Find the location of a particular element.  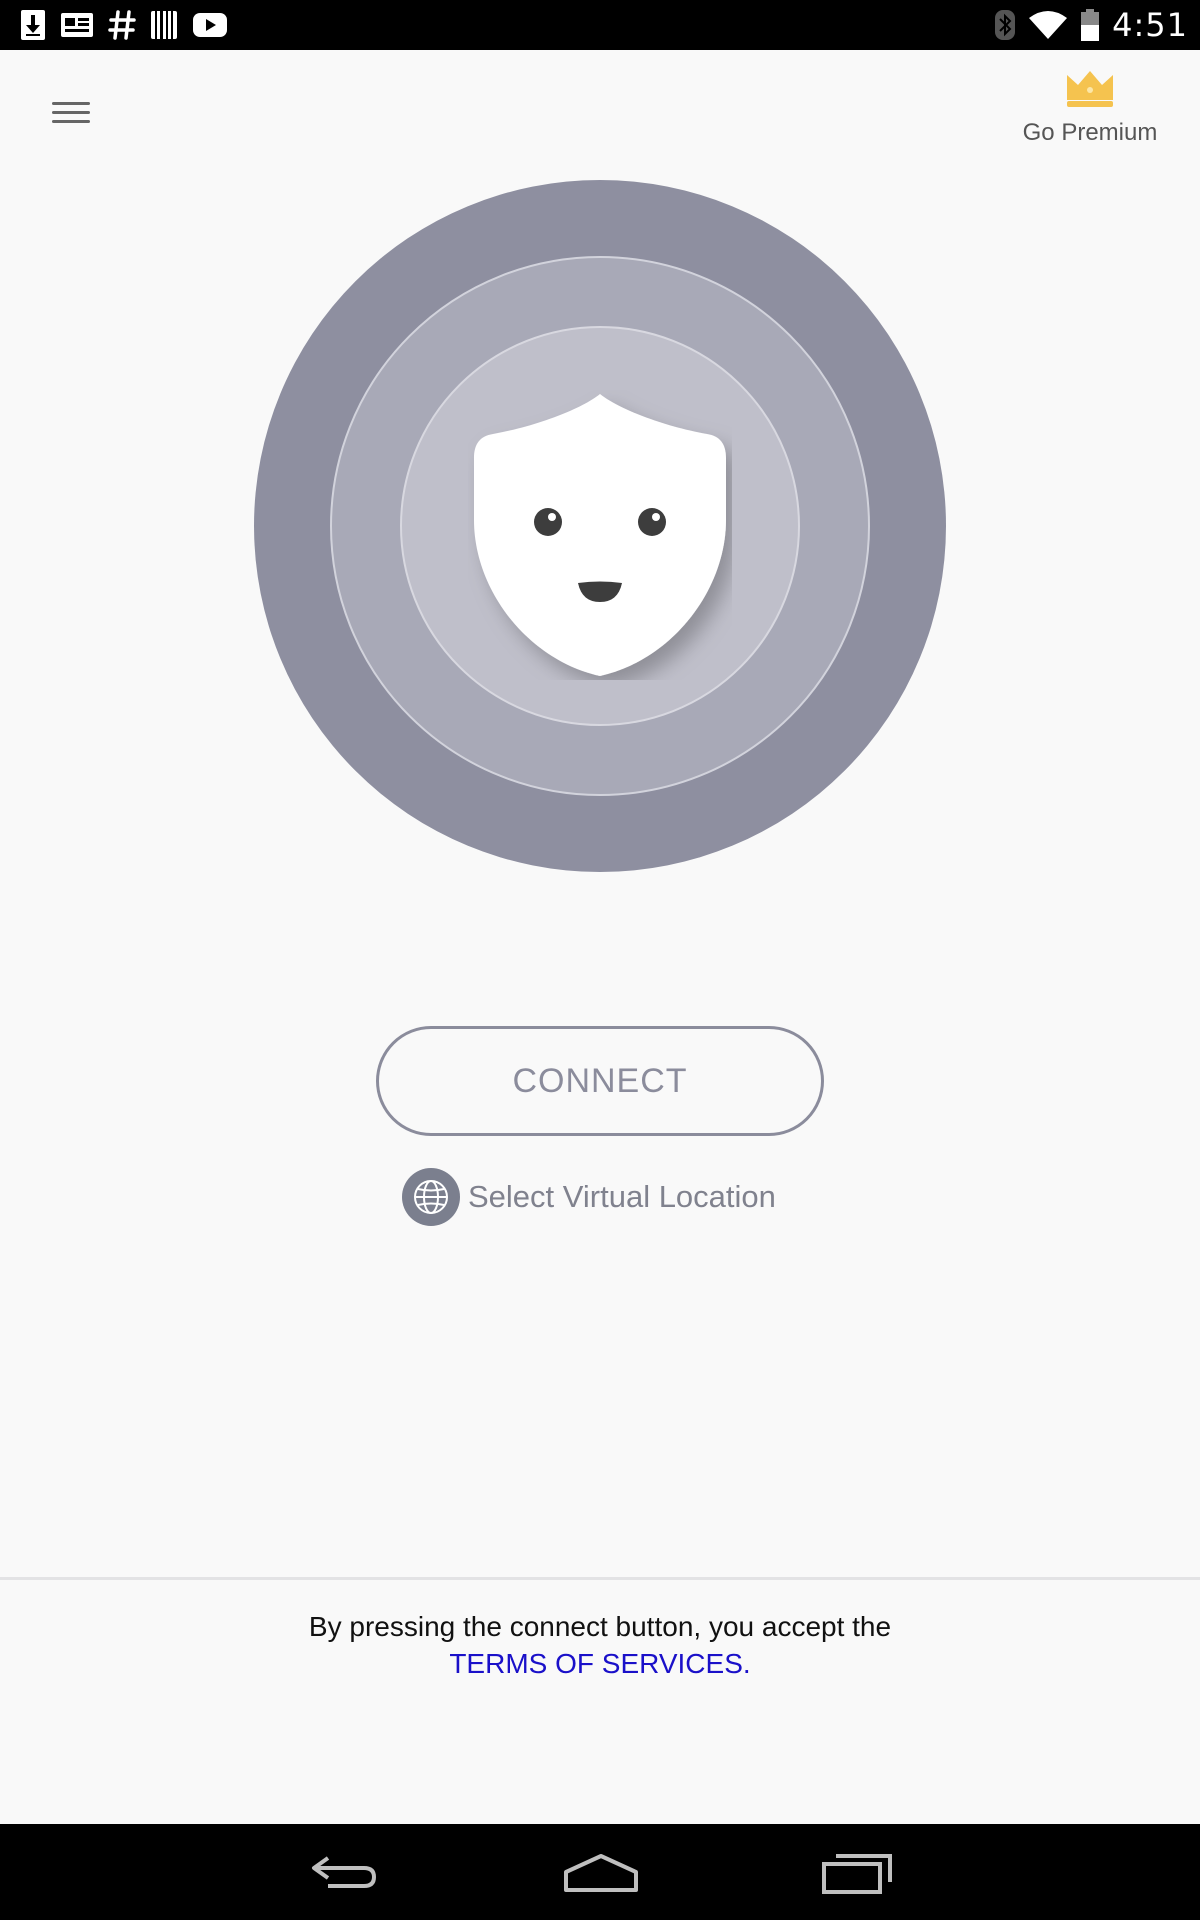

recents-icon is located at coordinates (857, 1874).